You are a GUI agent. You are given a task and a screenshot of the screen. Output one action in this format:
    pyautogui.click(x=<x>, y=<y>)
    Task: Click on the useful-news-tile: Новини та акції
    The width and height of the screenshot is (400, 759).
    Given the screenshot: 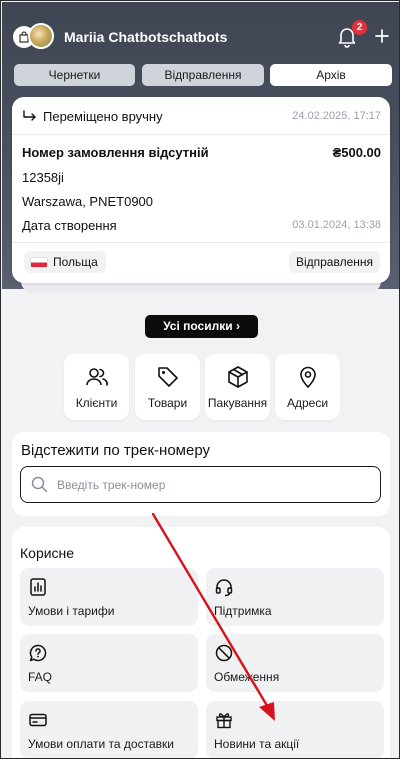 What is the action you would take?
    pyautogui.click(x=295, y=729)
    